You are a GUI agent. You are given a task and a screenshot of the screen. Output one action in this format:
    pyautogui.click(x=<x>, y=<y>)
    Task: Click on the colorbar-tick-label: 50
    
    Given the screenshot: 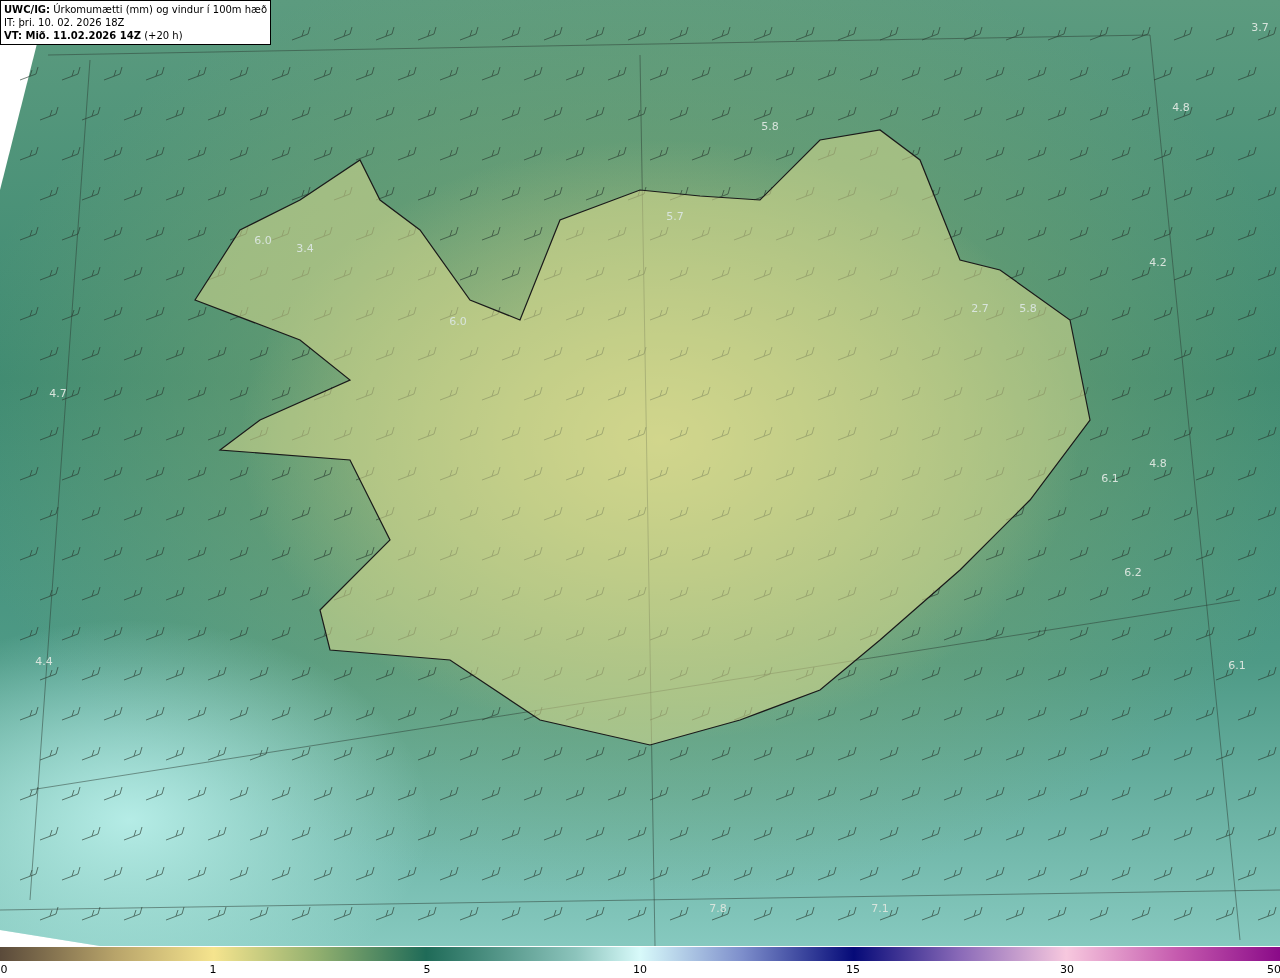 What is the action you would take?
    pyautogui.click(x=1273, y=969)
    